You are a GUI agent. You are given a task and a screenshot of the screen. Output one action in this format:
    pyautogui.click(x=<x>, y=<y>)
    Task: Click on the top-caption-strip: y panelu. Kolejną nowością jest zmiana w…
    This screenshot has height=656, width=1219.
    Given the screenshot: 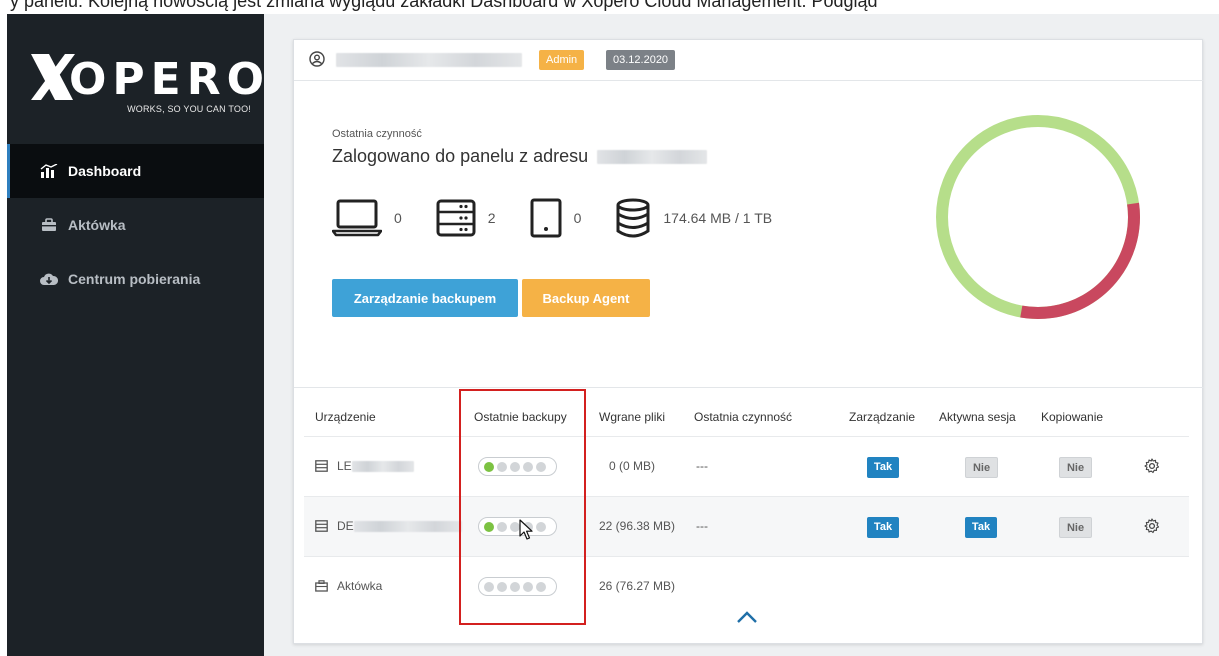 What is the action you would take?
    pyautogui.click(x=609, y=7)
    